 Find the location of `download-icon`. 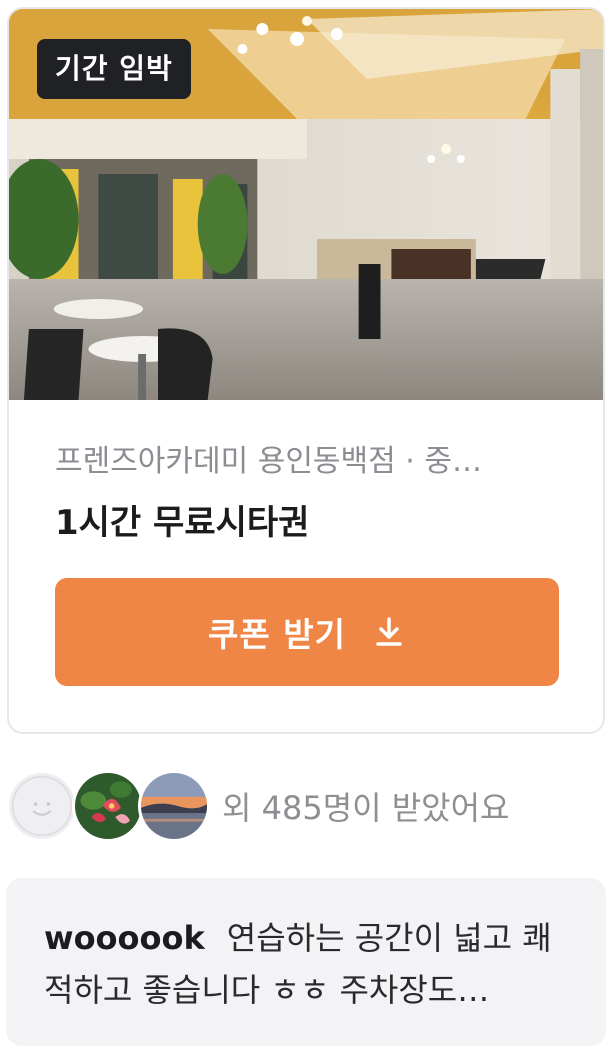

download-icon is located at coordinates (389, 632).